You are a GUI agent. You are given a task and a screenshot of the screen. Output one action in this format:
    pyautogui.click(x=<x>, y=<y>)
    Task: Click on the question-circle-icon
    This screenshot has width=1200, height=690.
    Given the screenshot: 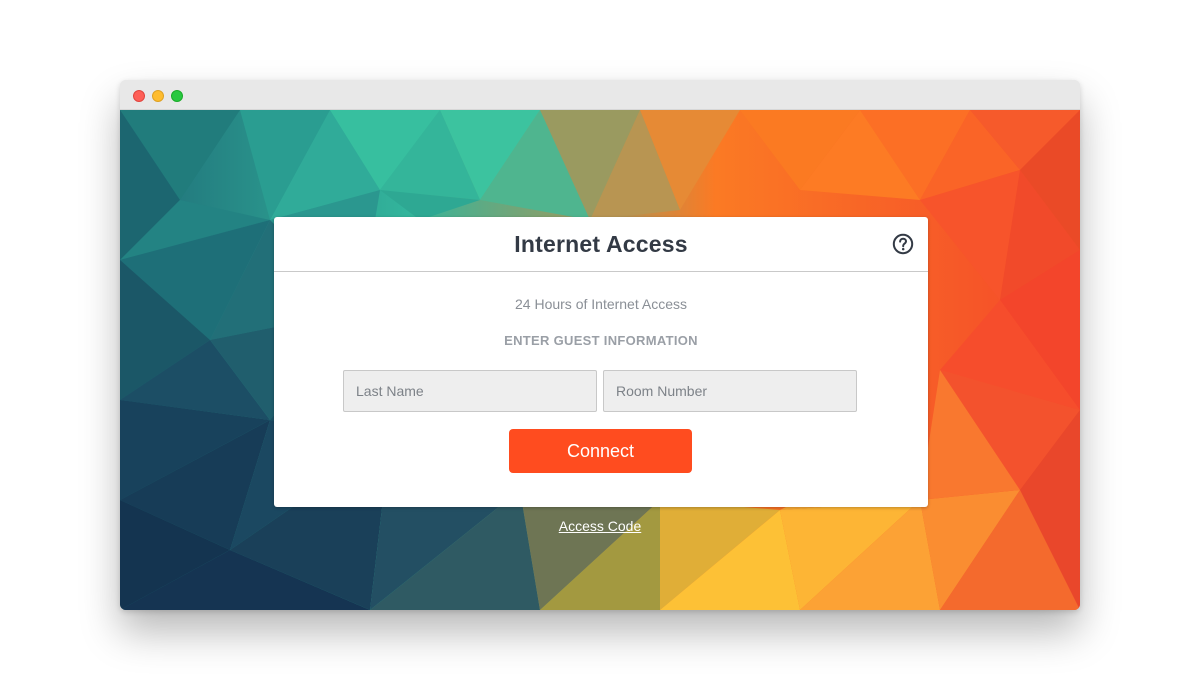 What is the action you would take?
    pyautogui.click(x=903, y=244)
    